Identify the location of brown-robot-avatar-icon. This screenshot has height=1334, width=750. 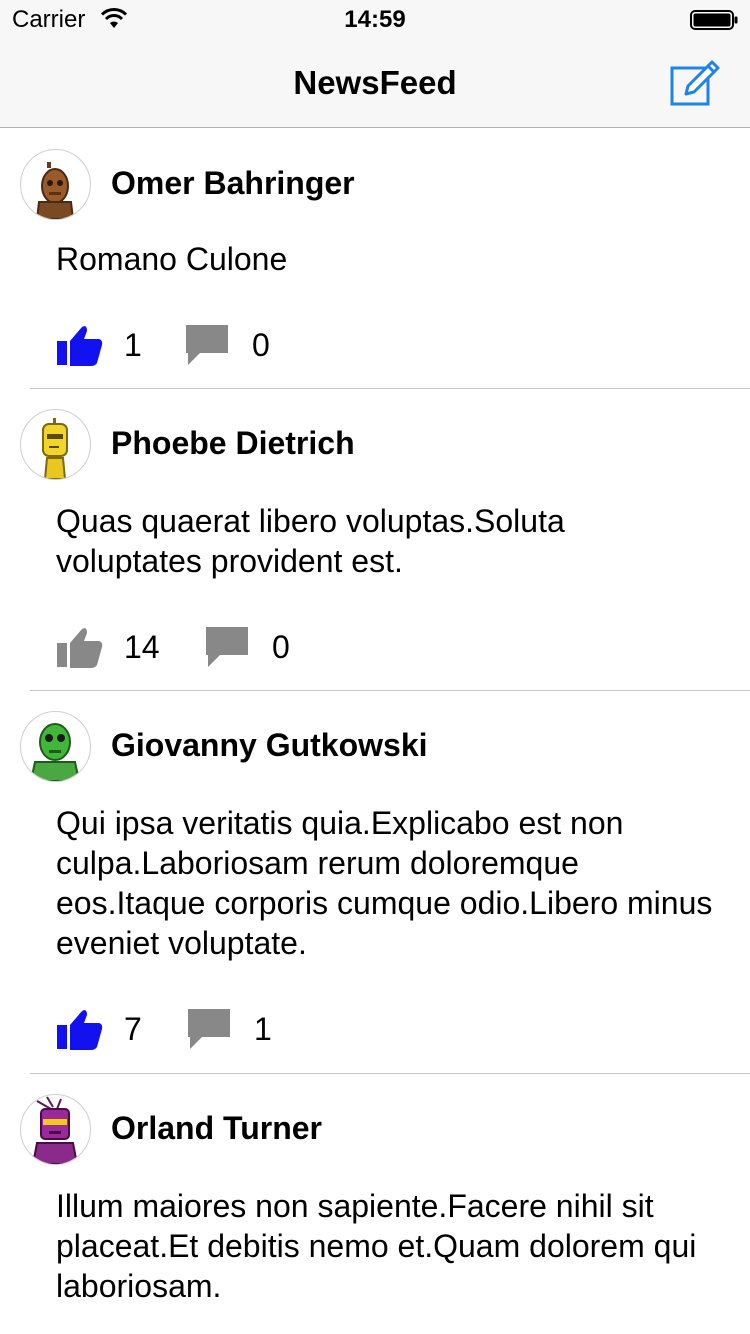
(55, 190).